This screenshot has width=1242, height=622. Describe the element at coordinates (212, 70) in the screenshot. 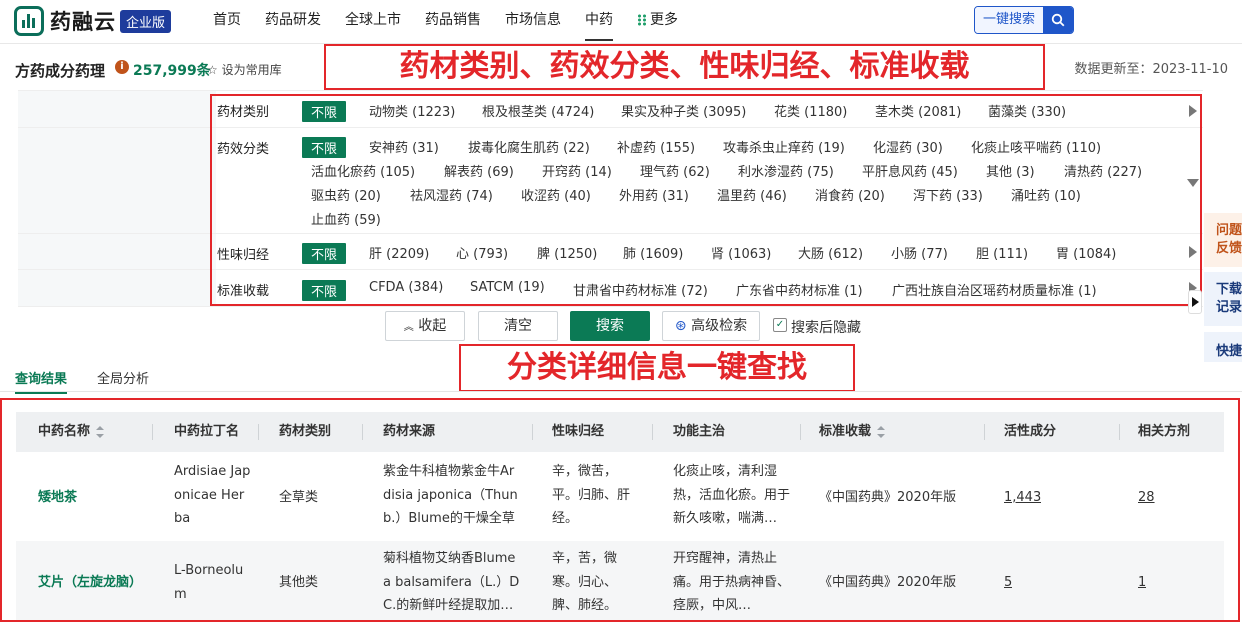

I see `star-icon: ☆` at that location.